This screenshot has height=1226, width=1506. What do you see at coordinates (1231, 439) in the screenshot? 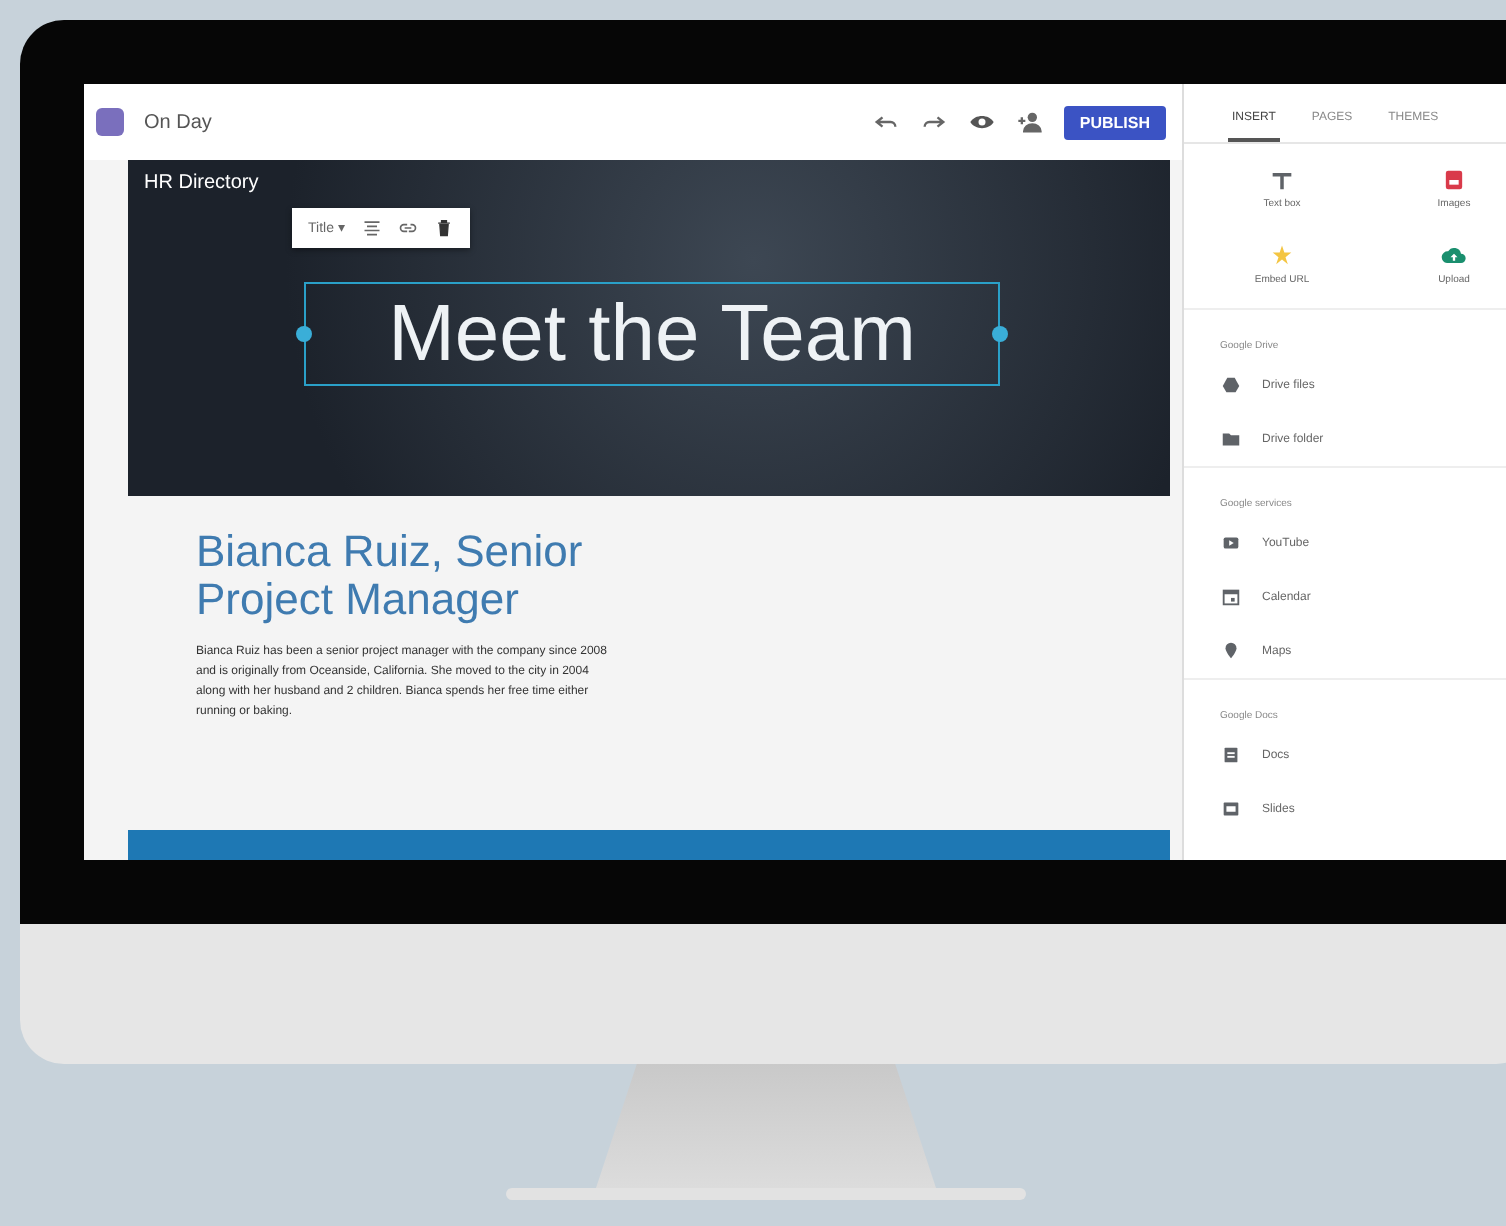
I see `folder-icon` at bounding box center [1231, 439].